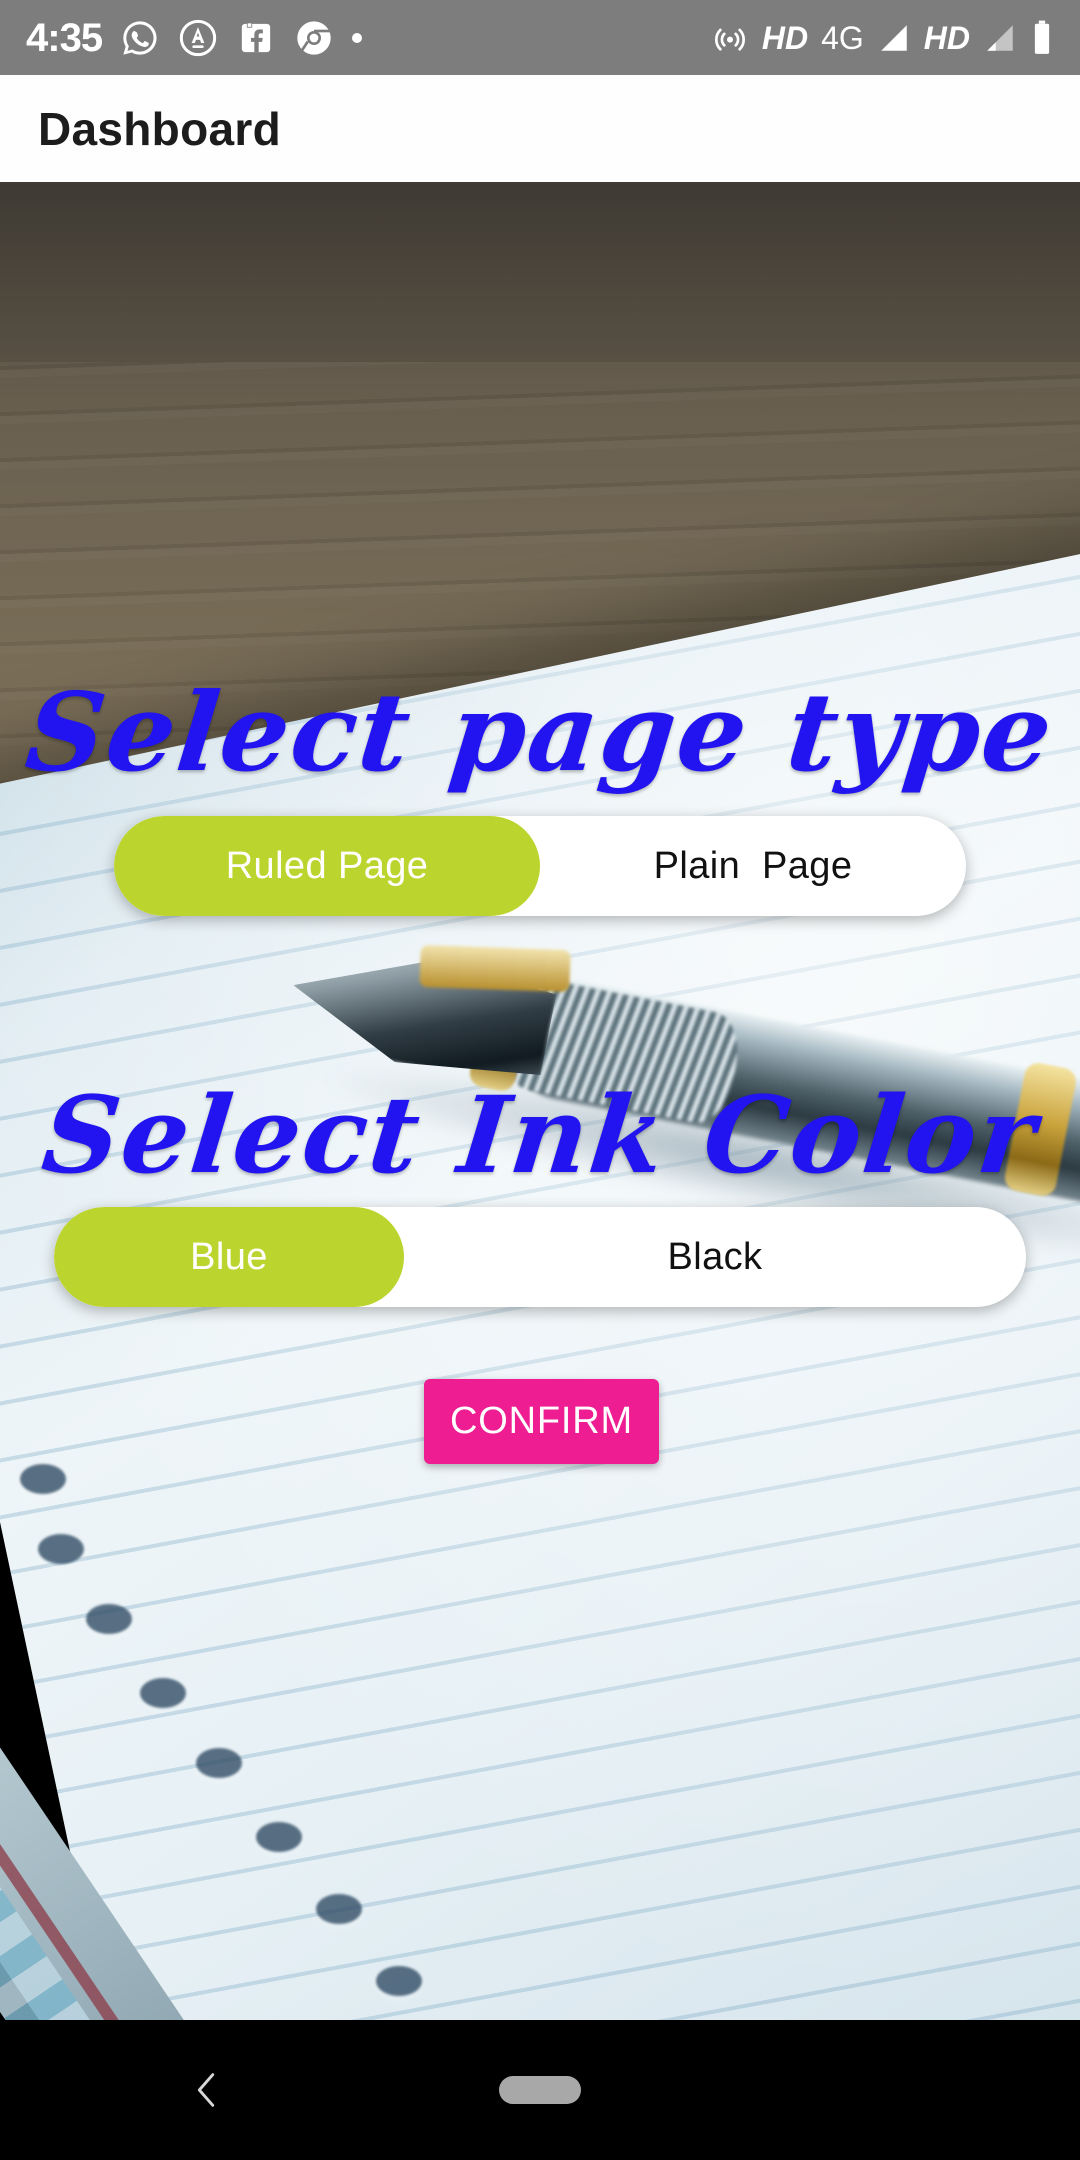 The image size is (1080, 2160). I want to click on page-type-option-plain: Plain Page, so click(753, 866).